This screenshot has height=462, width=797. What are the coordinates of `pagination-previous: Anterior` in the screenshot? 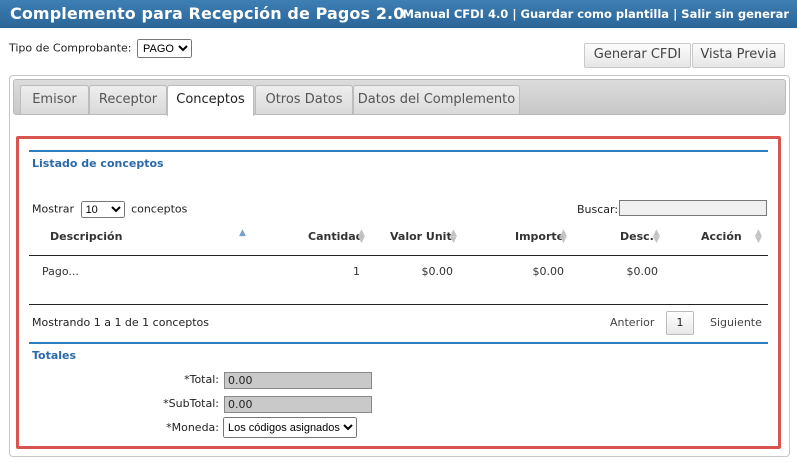 It's located at (632, 322).